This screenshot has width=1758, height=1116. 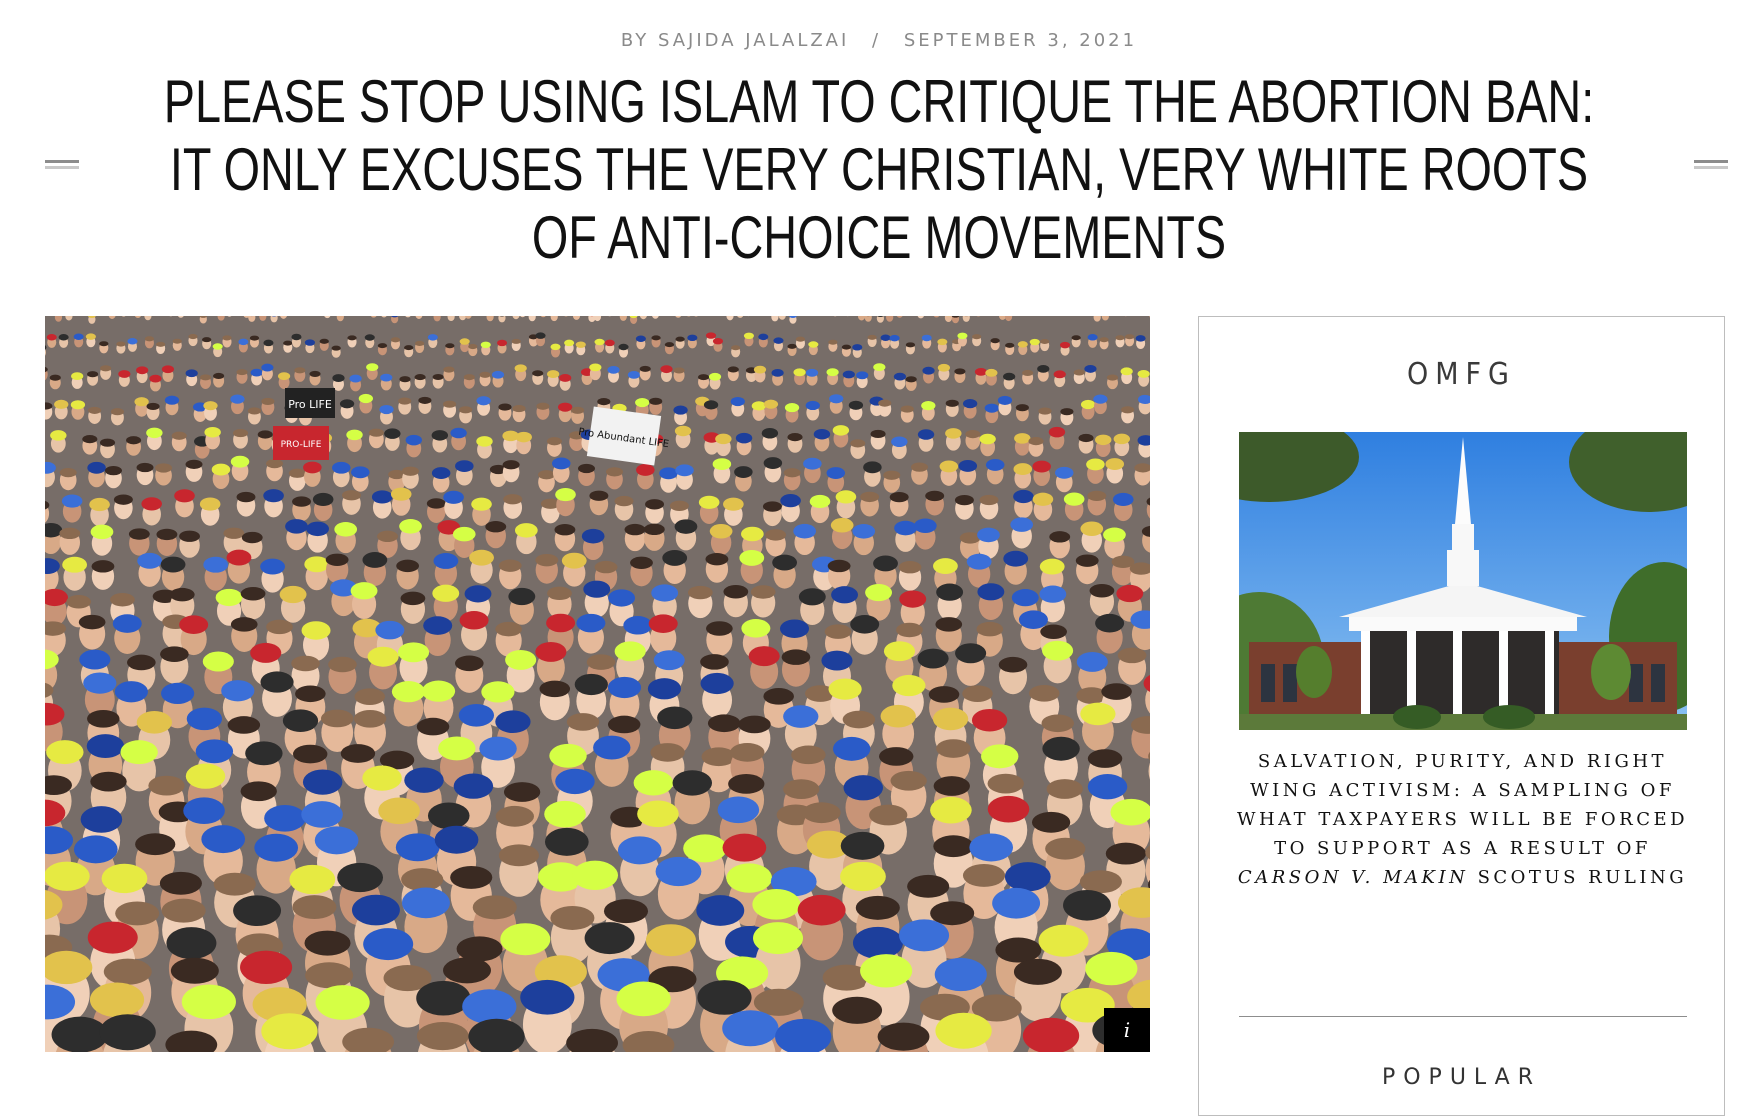 I want to click on protest-sign-1: Pro LIFE, so click(x=310, y=403).